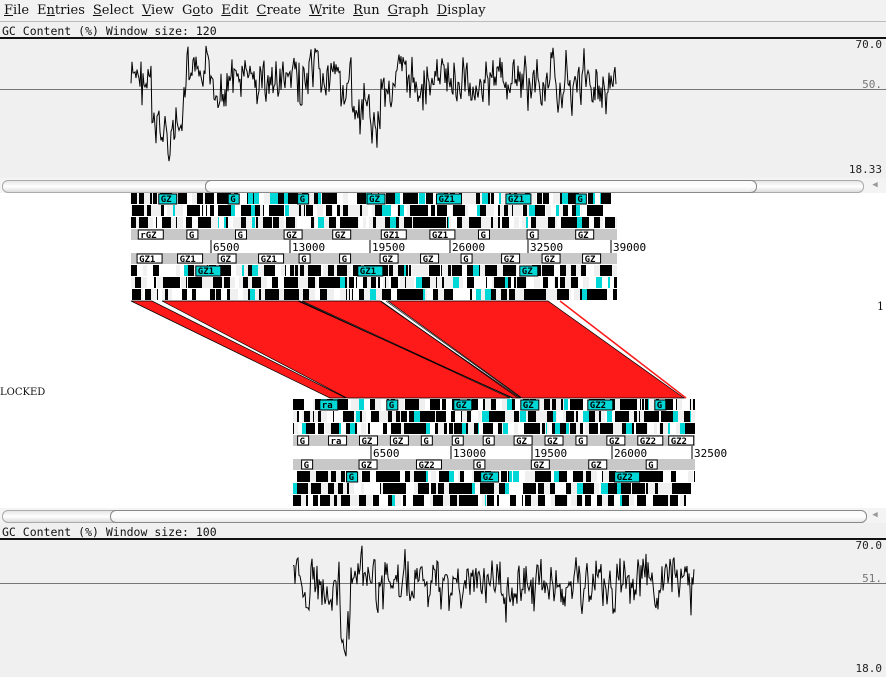 This screenshot has width=886, height=677. I want to click on menu-file: File, so click(16, 10).